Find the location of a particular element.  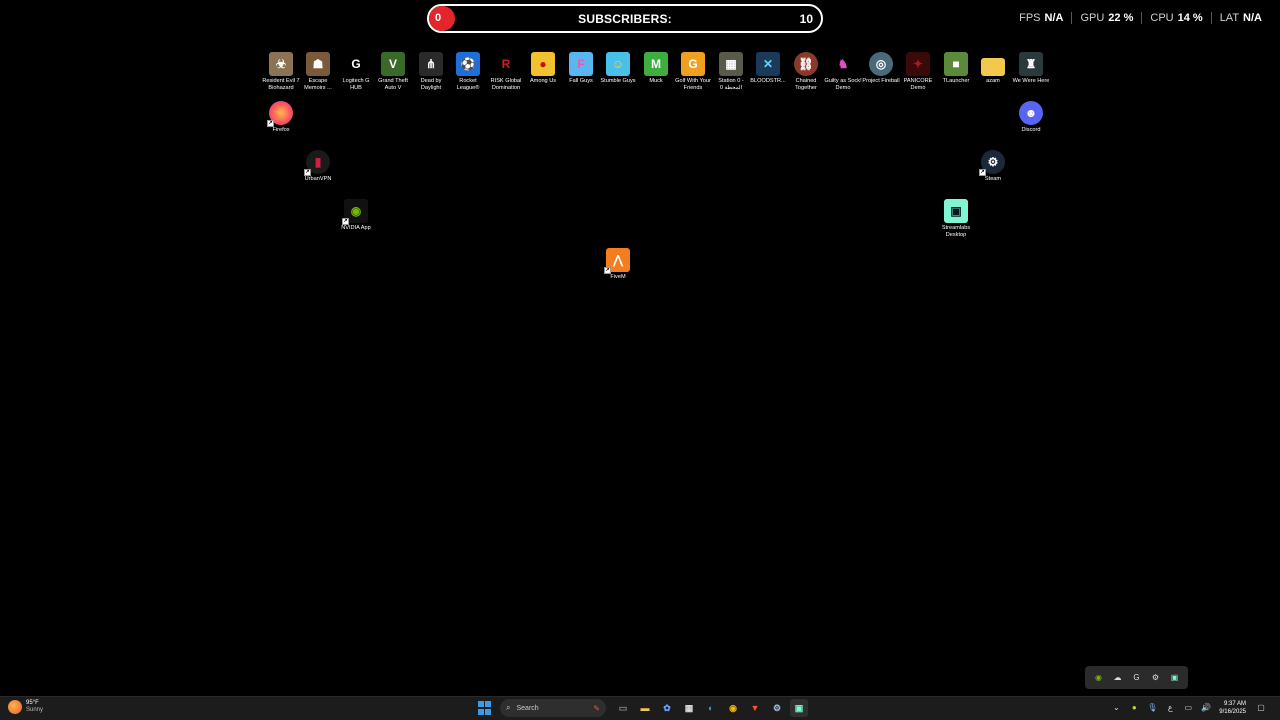

muck-icon: M is located at coordinates (656, 64).